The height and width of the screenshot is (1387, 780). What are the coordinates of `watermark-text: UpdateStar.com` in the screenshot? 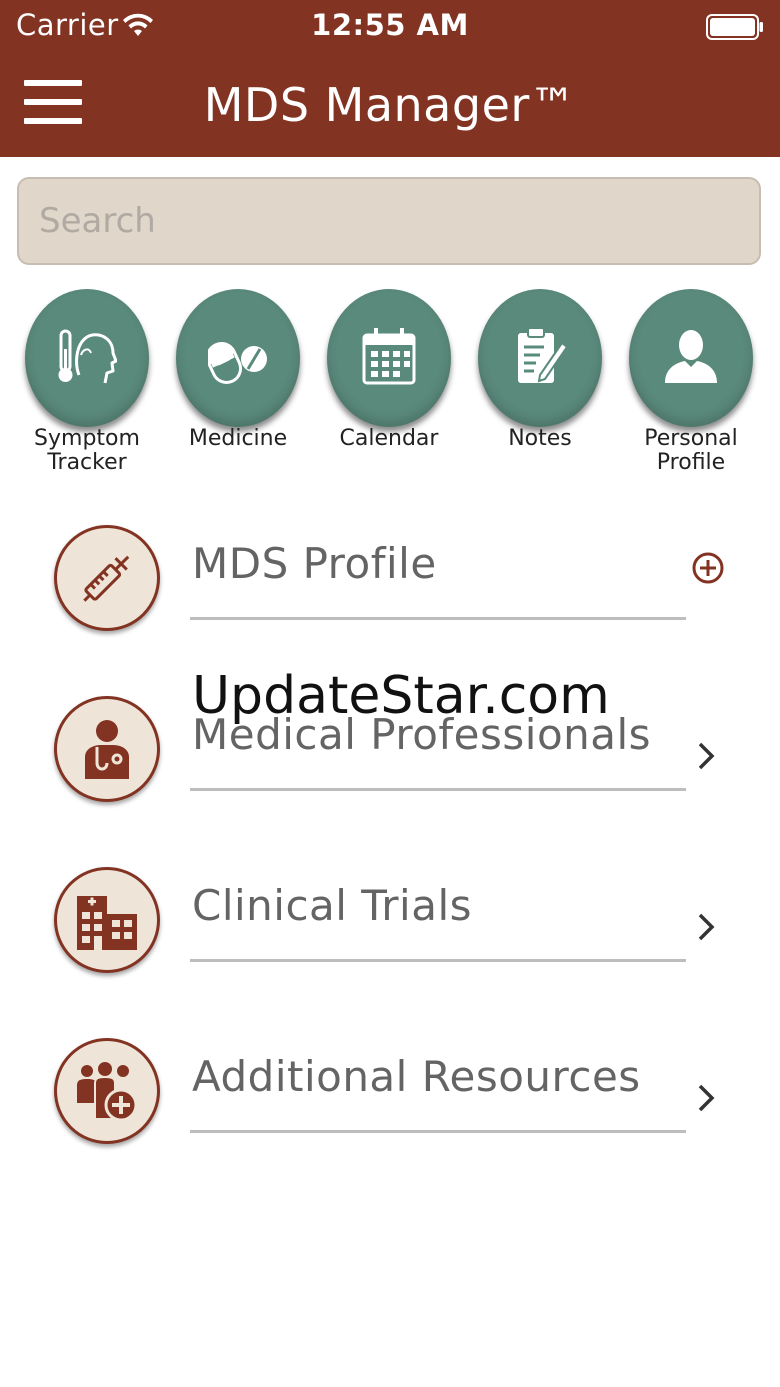 It's located at (401, 696).